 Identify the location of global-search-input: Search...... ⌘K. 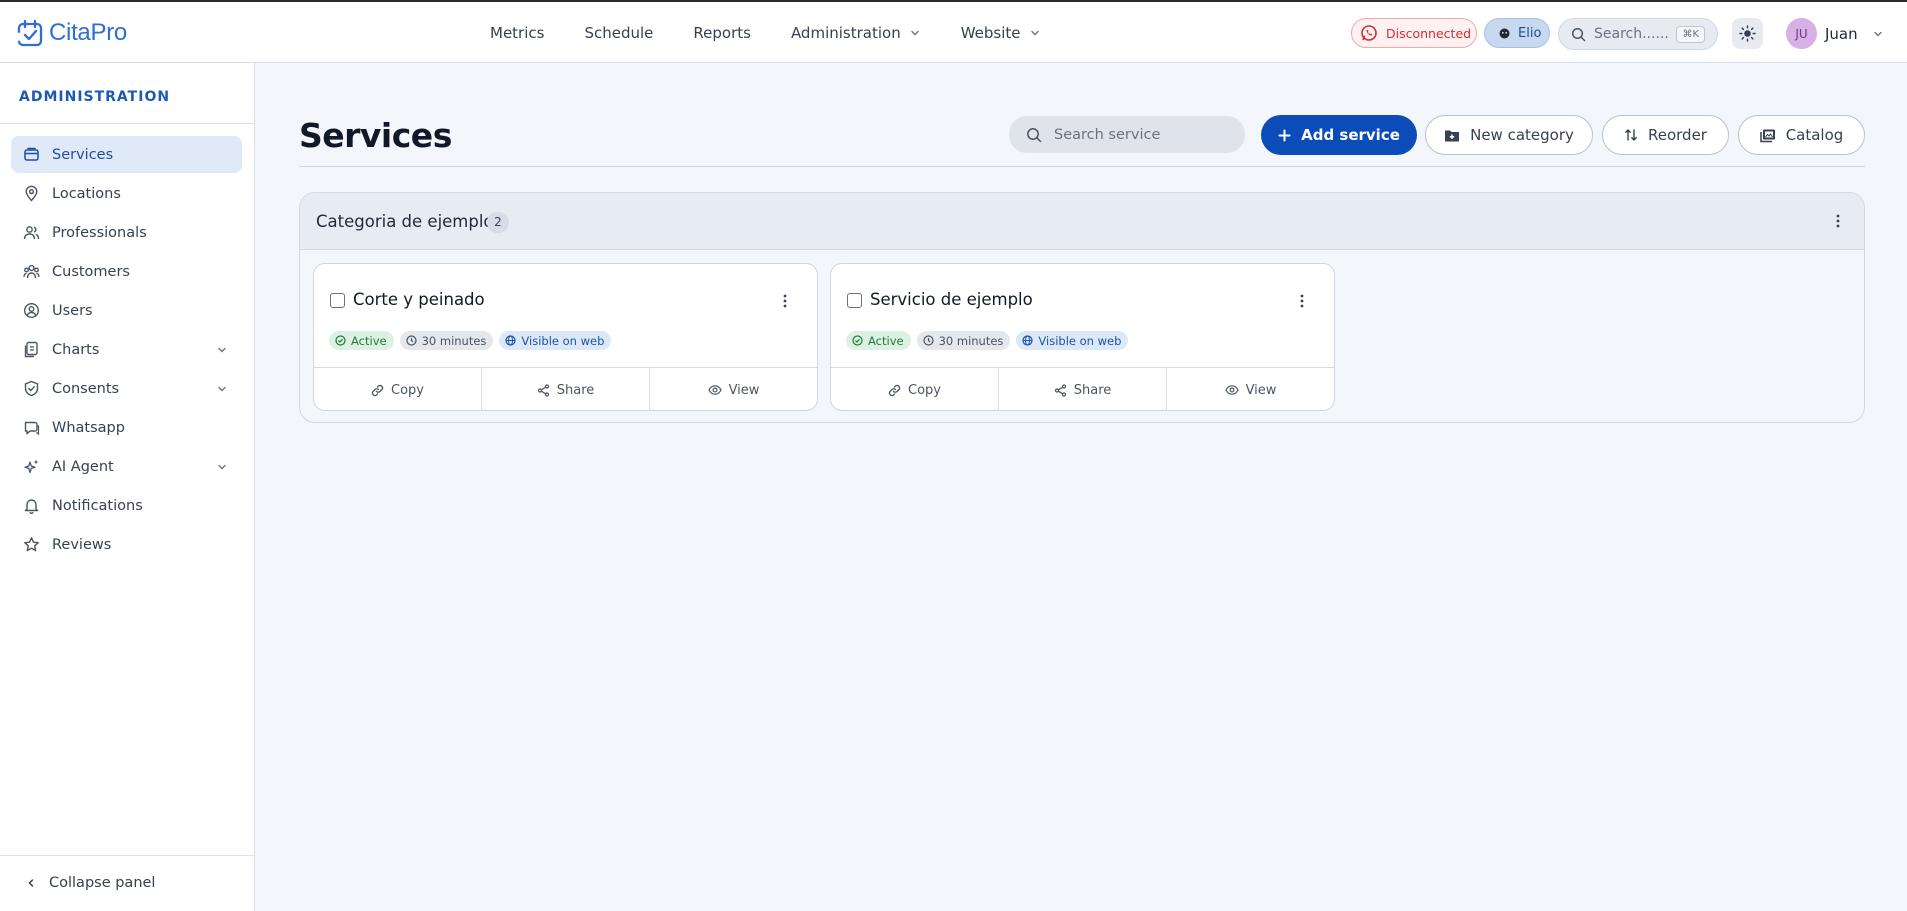
(1638, 34).